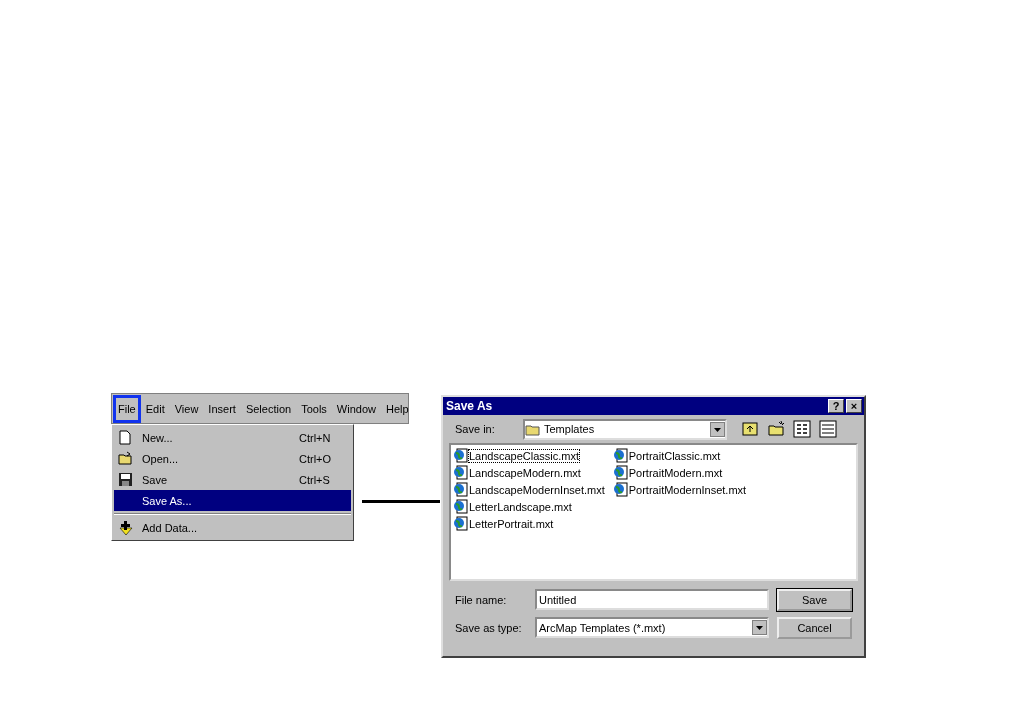  What do you see at coordinates (679, 489) in the screenshot?
I see `template-entry: PortraitModernInset.mxt` at bounding box center [679, 489].